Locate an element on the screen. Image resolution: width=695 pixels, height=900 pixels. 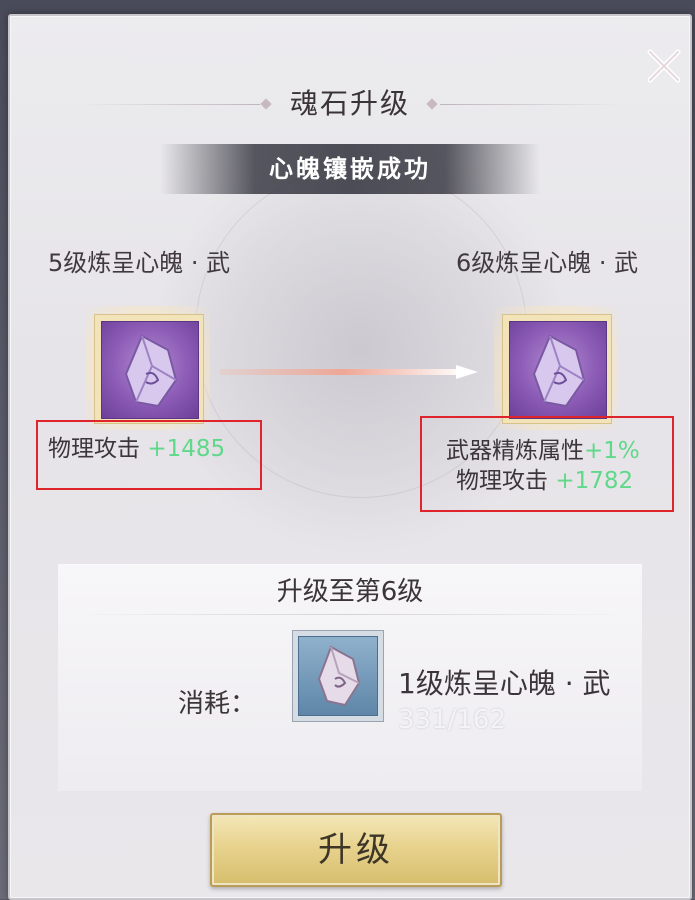
current-stat-row: 物理攻击 +1485 is located at coordinates (136, 449).